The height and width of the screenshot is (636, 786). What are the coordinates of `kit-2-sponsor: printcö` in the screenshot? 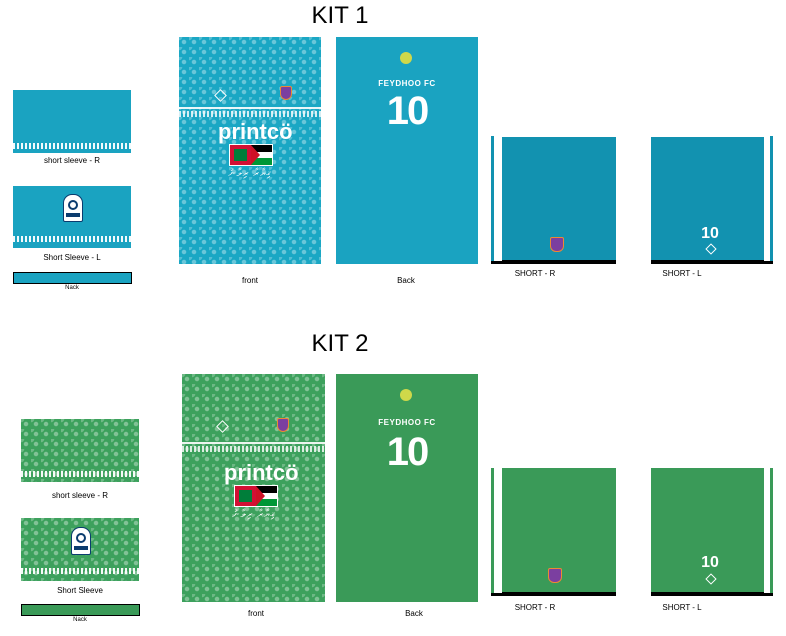 It's located at (261, 472).